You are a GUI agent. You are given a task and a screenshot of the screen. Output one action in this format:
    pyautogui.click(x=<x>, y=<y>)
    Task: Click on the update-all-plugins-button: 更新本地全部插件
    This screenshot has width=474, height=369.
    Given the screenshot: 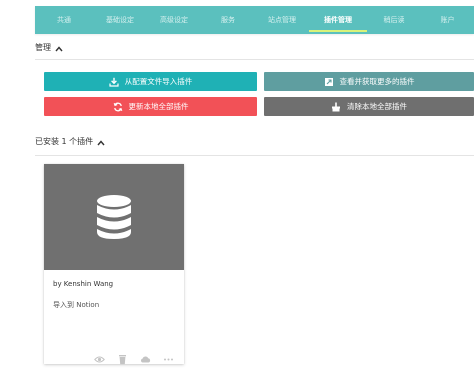 What is the action you would take?
    pyautogui.click(x=150, y=106)
    